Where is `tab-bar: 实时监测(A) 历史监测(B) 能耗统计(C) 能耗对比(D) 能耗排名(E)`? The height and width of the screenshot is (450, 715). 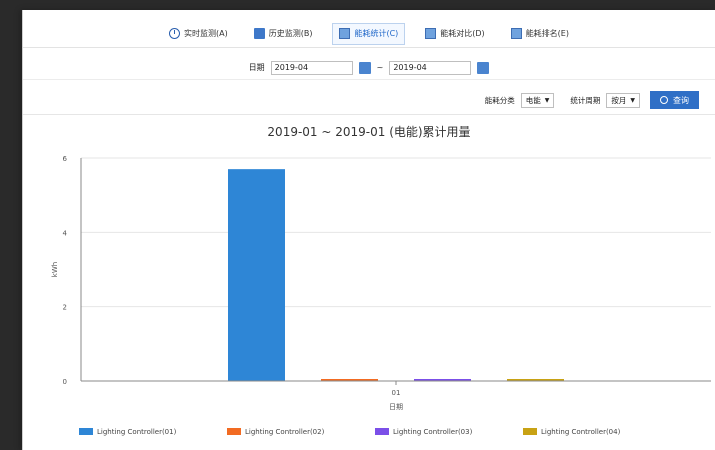 tab-bar: 实时监测(A) 历史监测(B) 能耗统计(C) 能耗对比(D) 能耗排名(E) is located at coordinates (369, 34).